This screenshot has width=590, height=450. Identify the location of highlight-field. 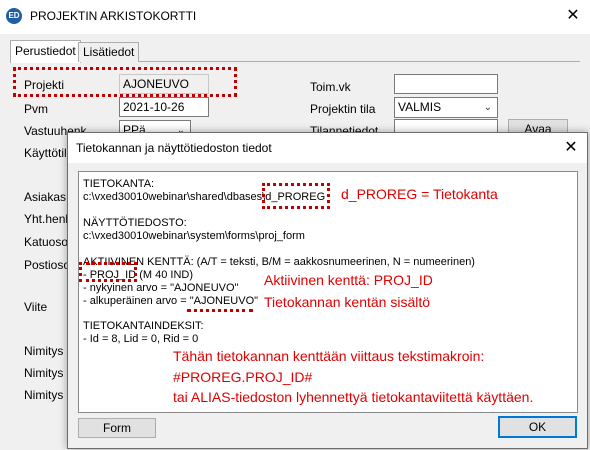
(108, 272).